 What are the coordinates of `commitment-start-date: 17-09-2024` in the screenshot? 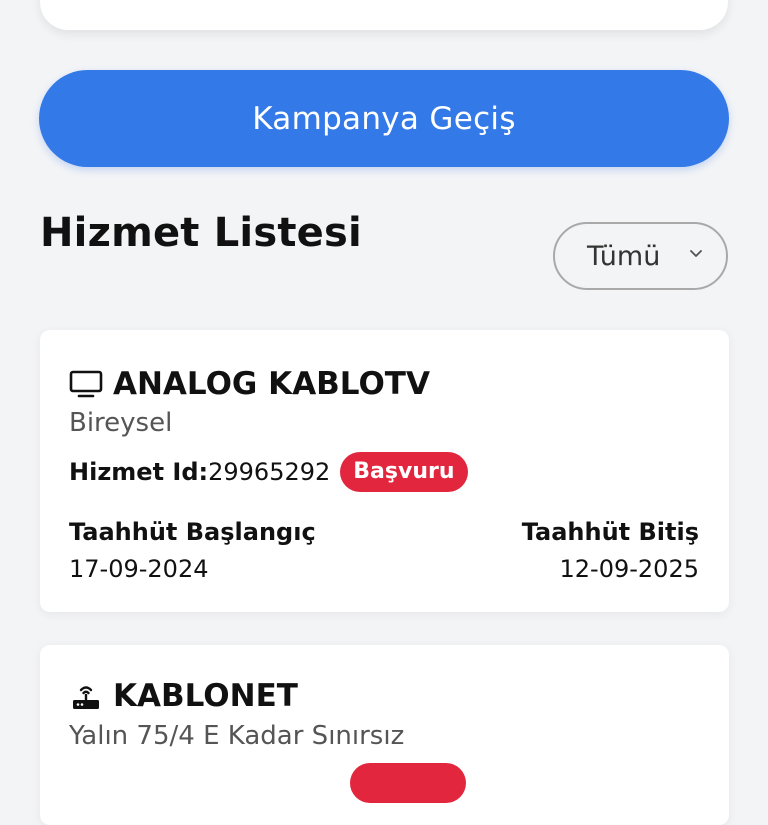 It's located at (139, 569).